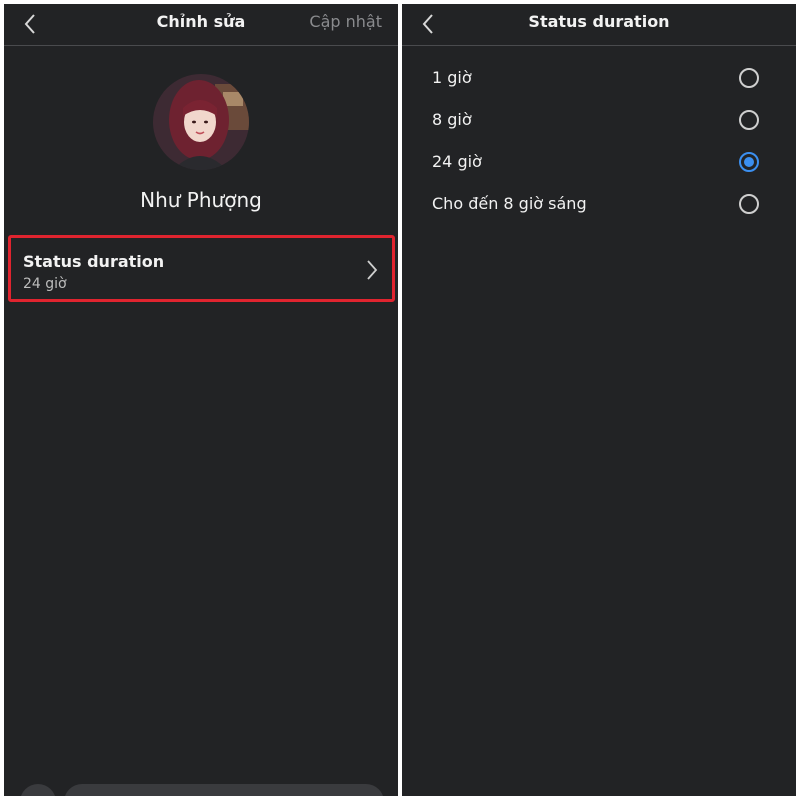 The height and width of the screenshot is (800, 800). I want to click on status-duration-header: Status duration, so click(599, 25).